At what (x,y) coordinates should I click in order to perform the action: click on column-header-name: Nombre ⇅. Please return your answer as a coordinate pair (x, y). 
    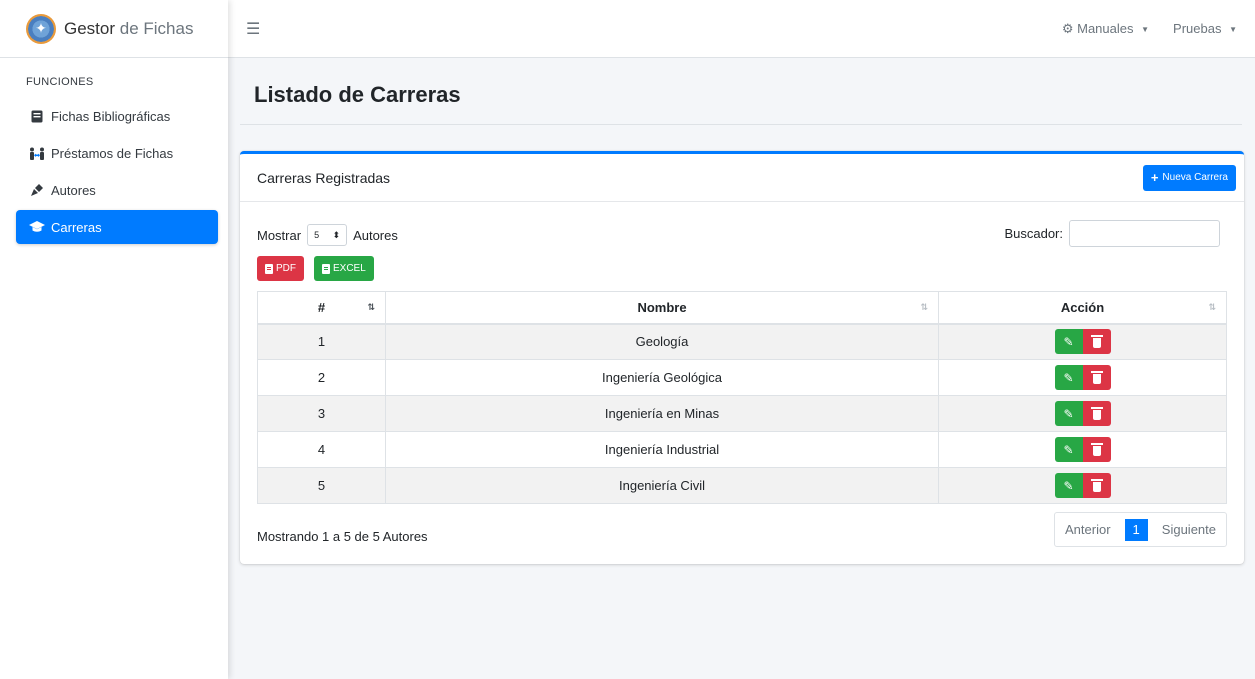
    Looking at the image, I should click on (662, 308).